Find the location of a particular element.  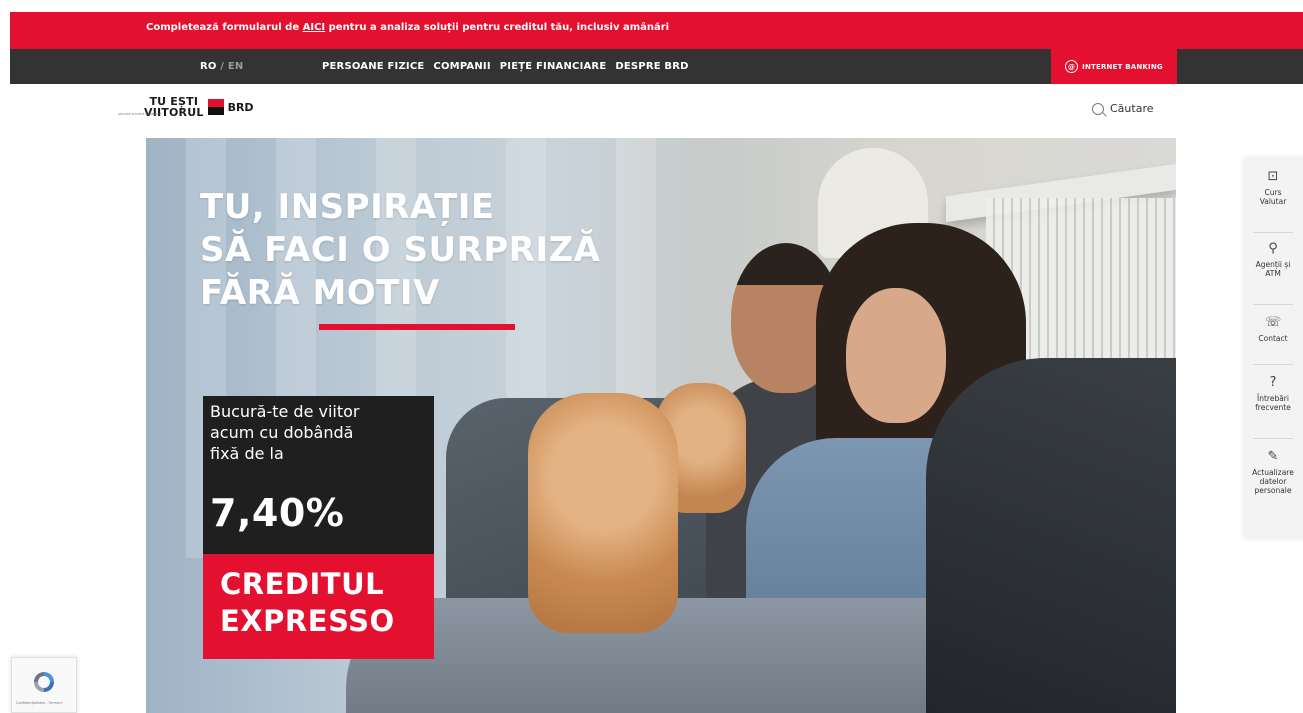

nav-despre-brd: DESPRE BRD is located at coordinates (651, 66).